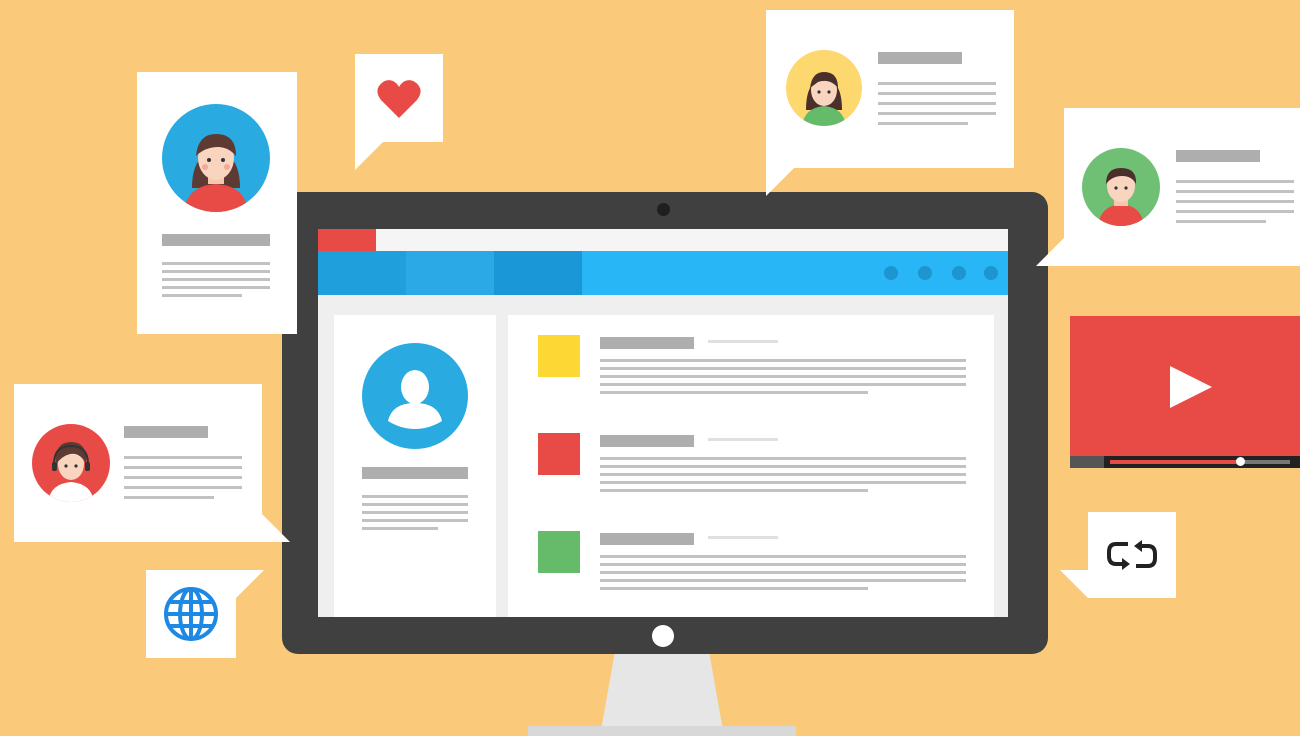 This screenshot has height=736, width=1300. Describe the element at coordinates (1190, 387) in the screenshot. I see `play-icon` at that location.